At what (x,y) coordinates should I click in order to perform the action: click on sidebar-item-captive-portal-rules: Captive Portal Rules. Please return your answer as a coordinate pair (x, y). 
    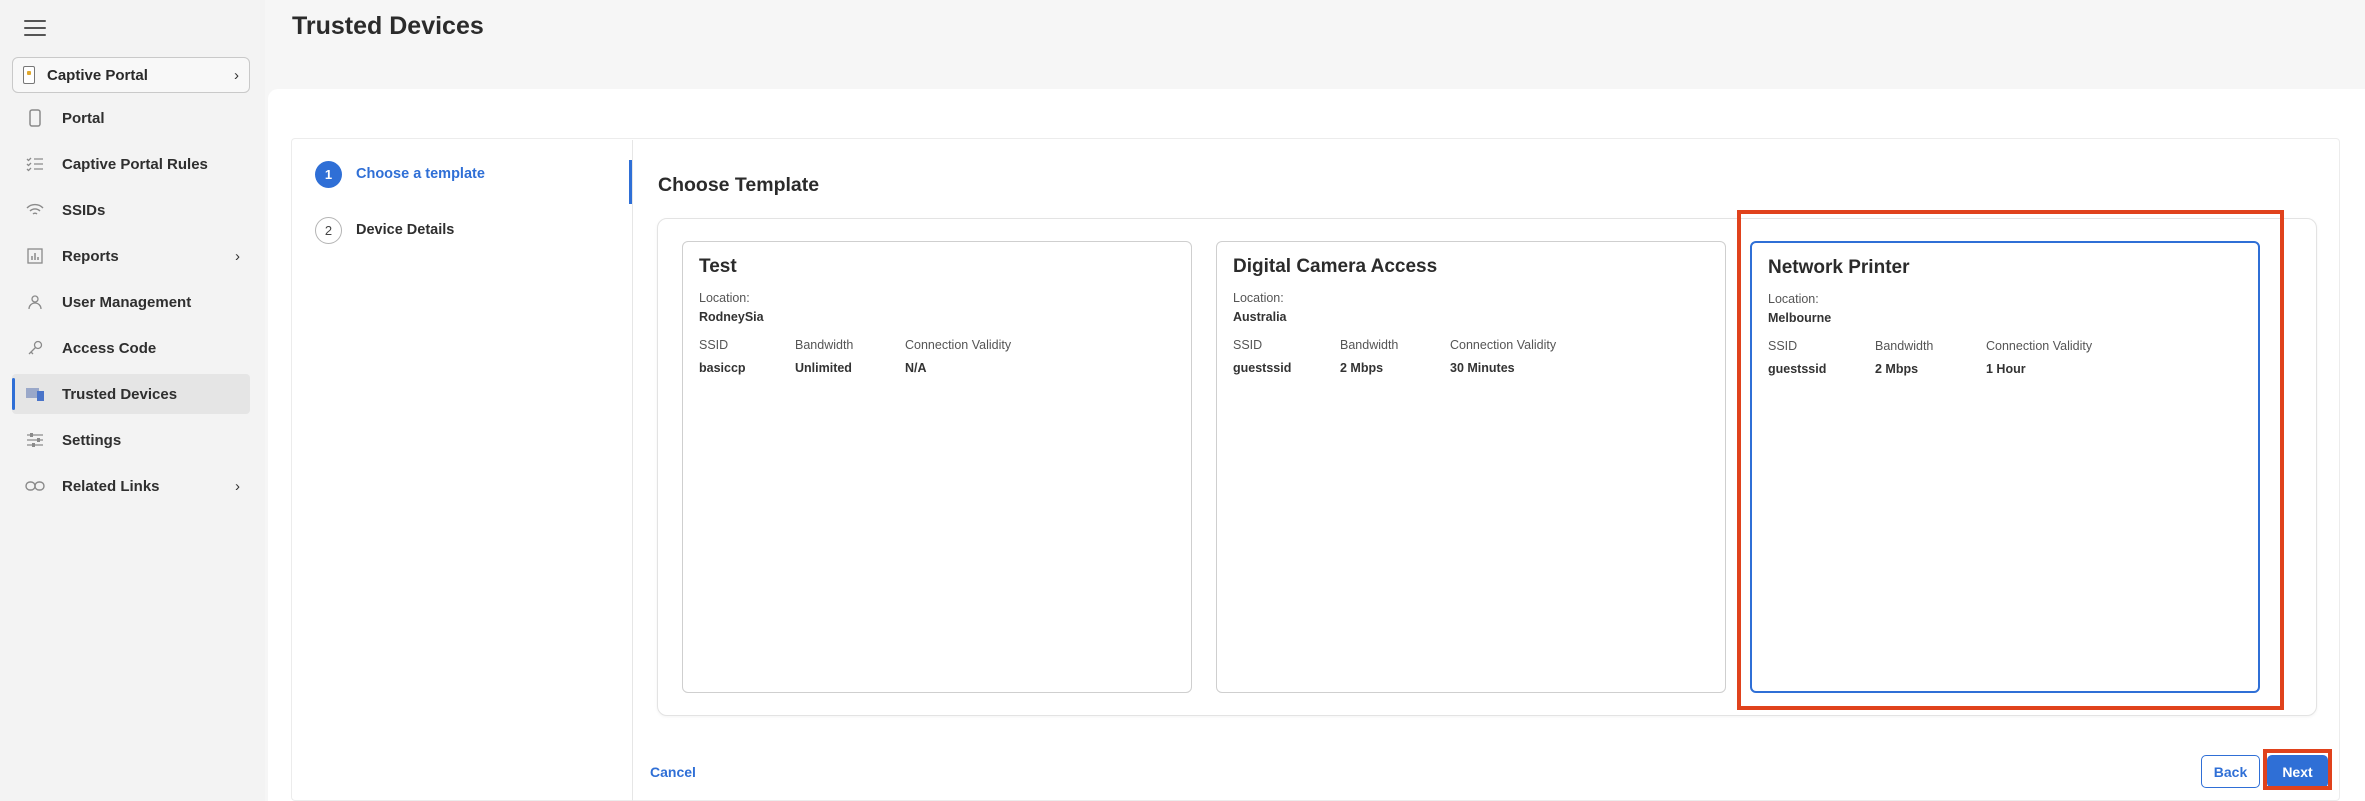
    Looking at the image, I should click on (131, 164).